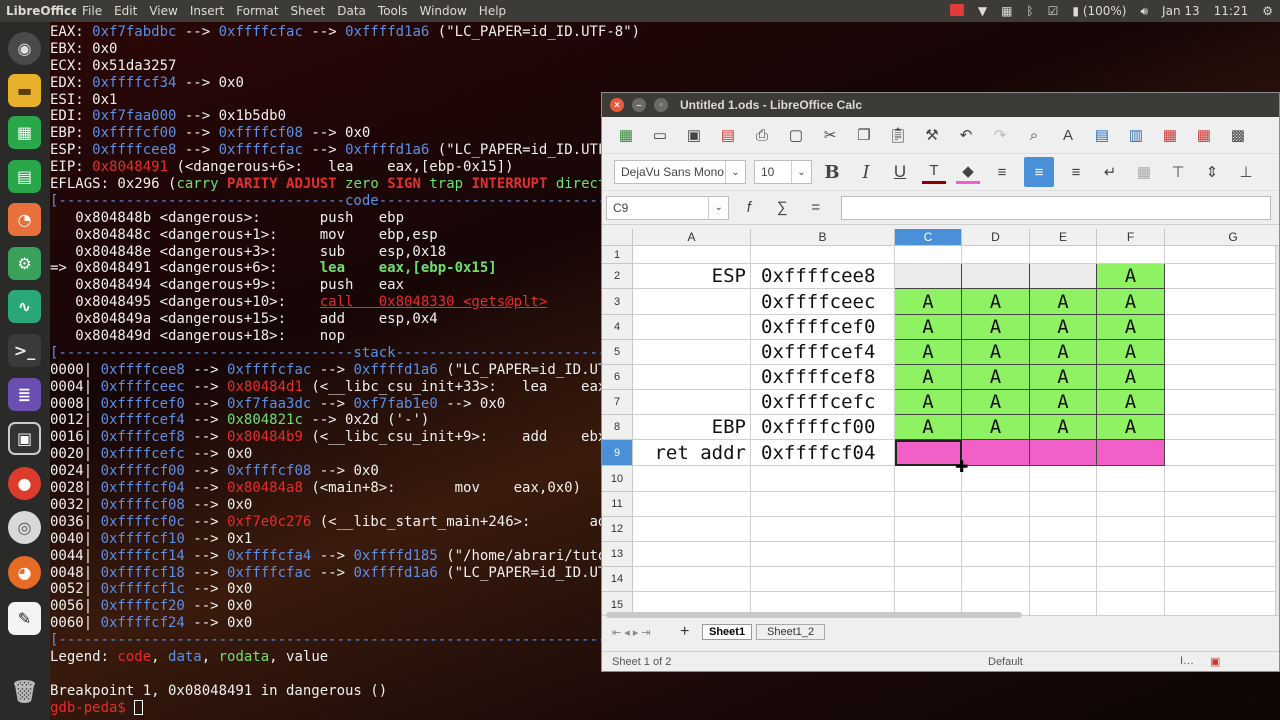 This screenshot has width=1280, height=720. What do you see at coordinates (1063, 302) in the screenshot?
I see `cell-e3: A` at bounding box center [1063, 302].